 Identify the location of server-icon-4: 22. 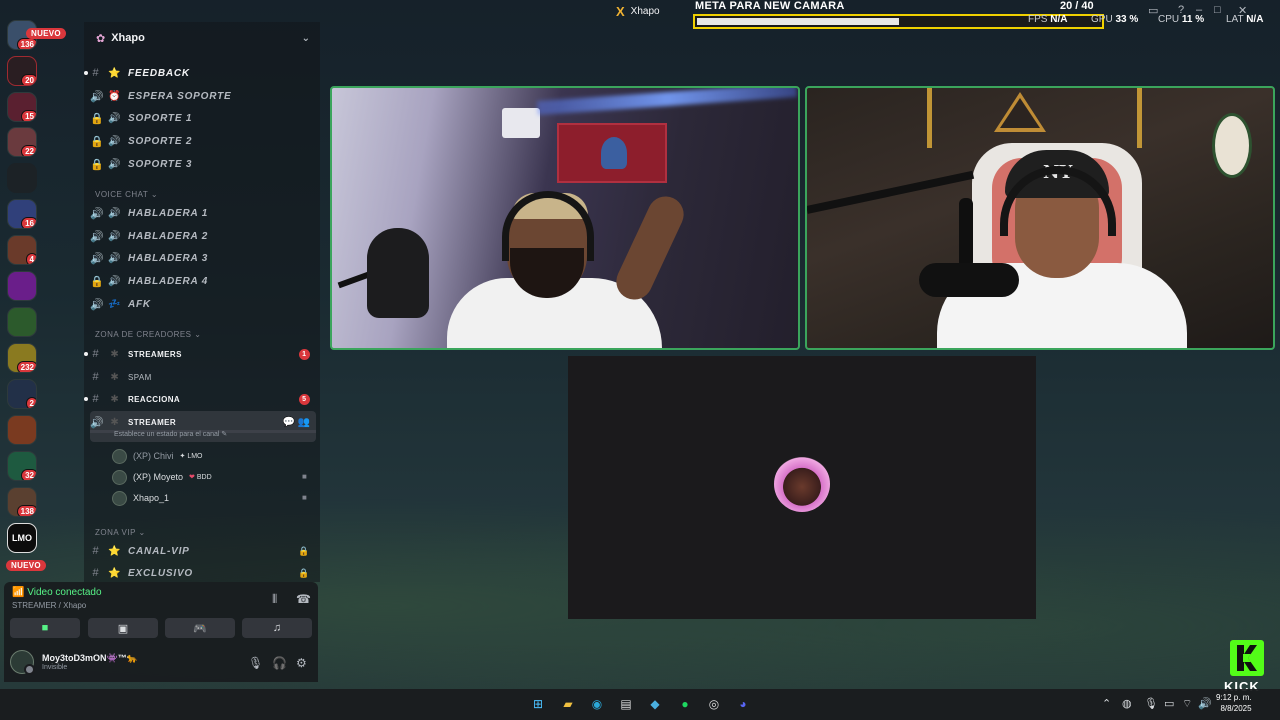
(22, 142).